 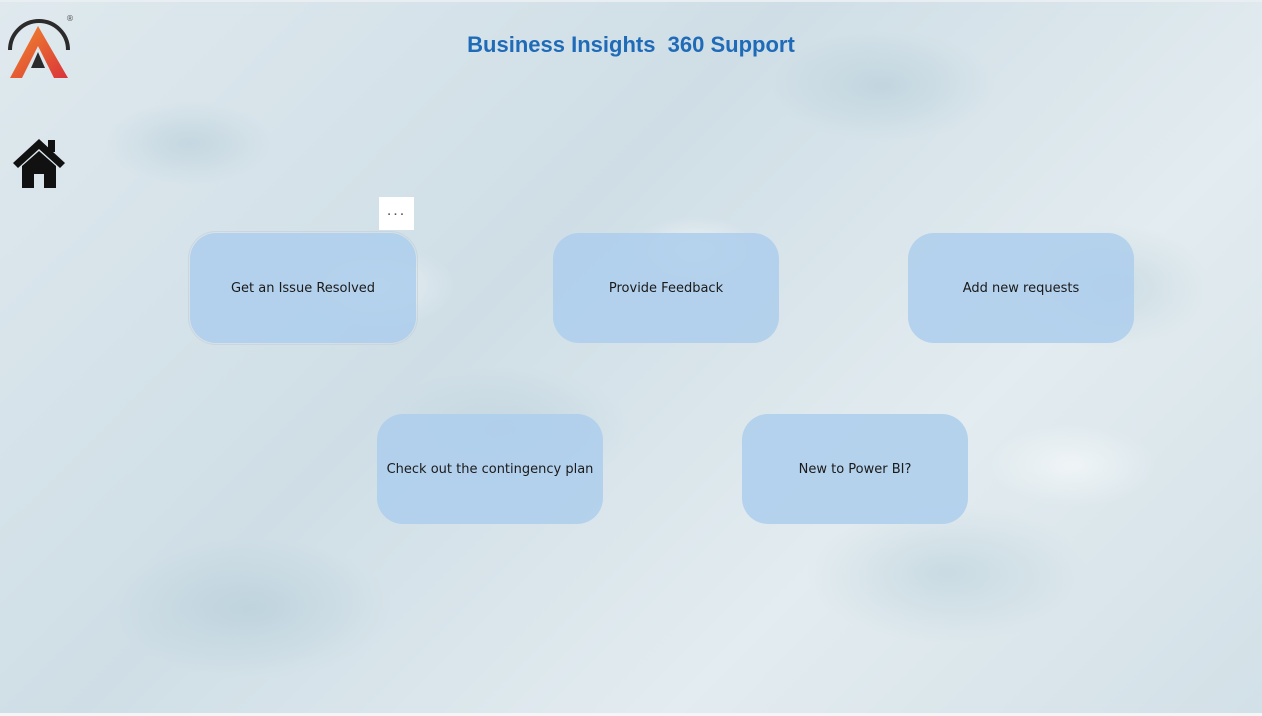 I want to click on new-to-power-bi-button: New to Power BI?, so click(x=855, y=469).